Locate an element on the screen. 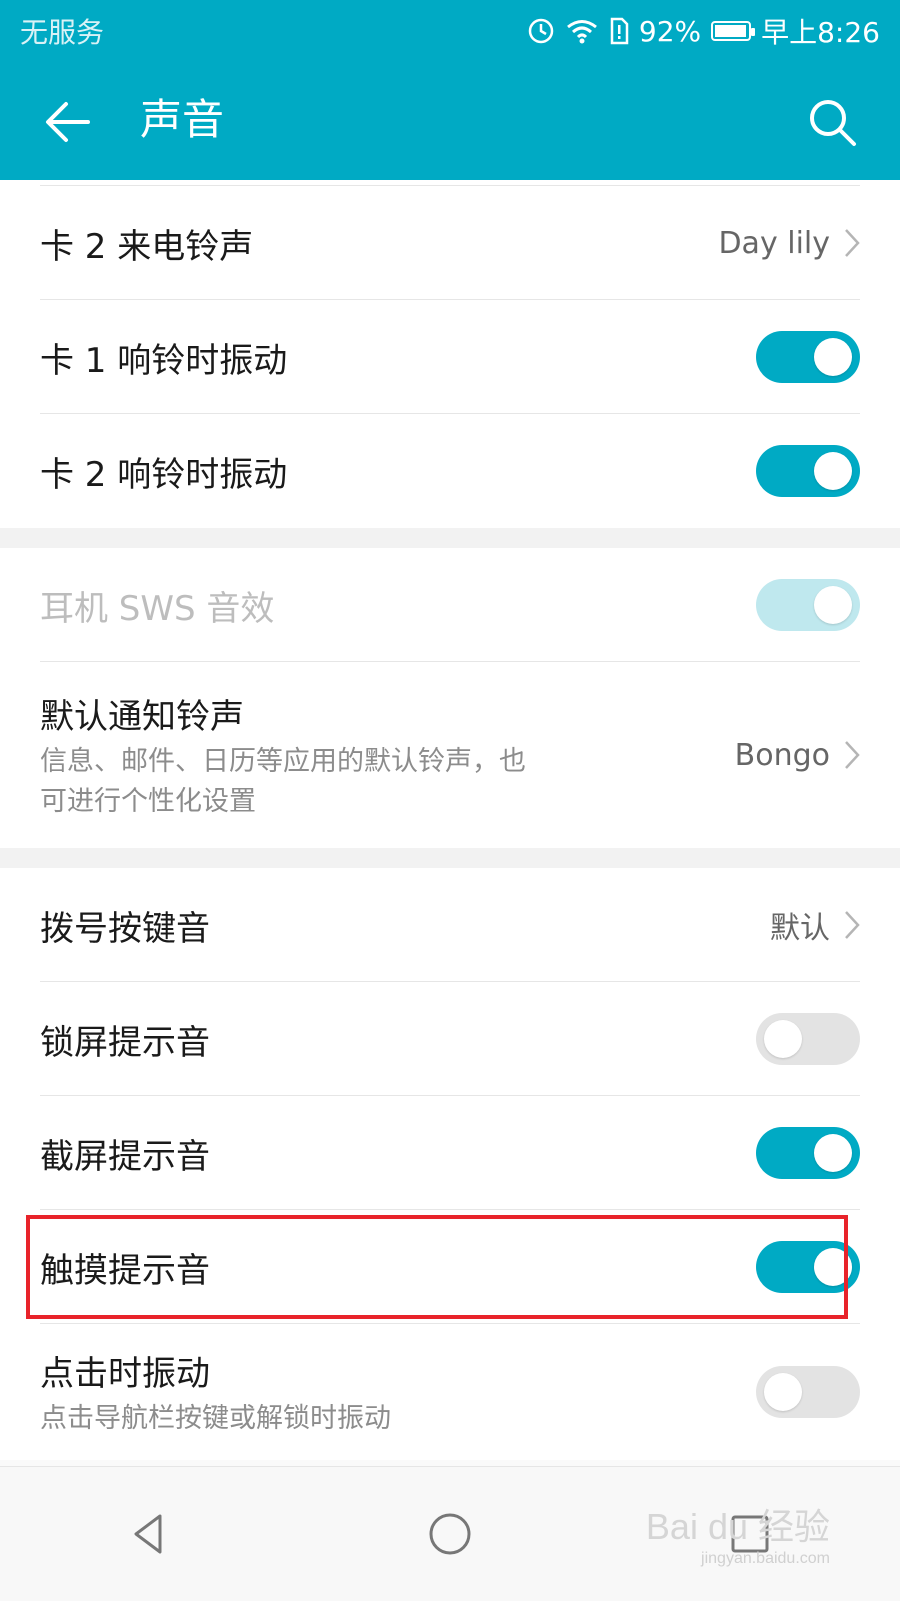 The height and width of the screenshot is (1601, 900). setting-subtitle: 点击导航栏按键或解锁时振动 is located at coordinates (215, 1418).